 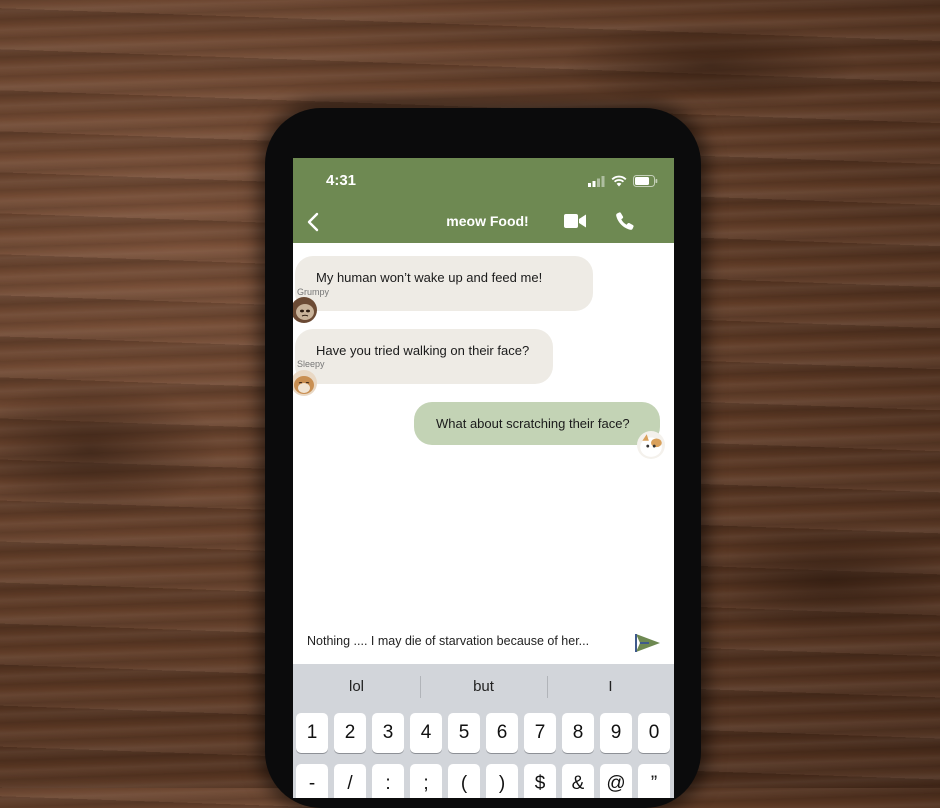 What do you see at coordinates (616, 733) in the screenshot?
I see `key: 9` at bounding box center [616, 733].